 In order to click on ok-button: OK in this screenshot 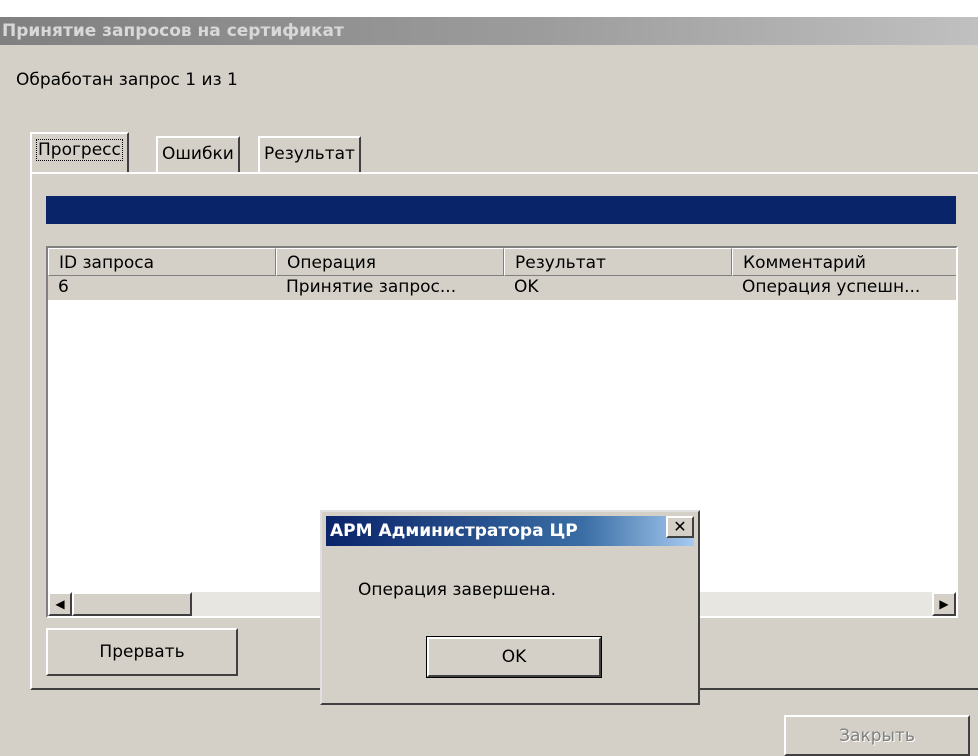, I will do `click(514, 657)`.